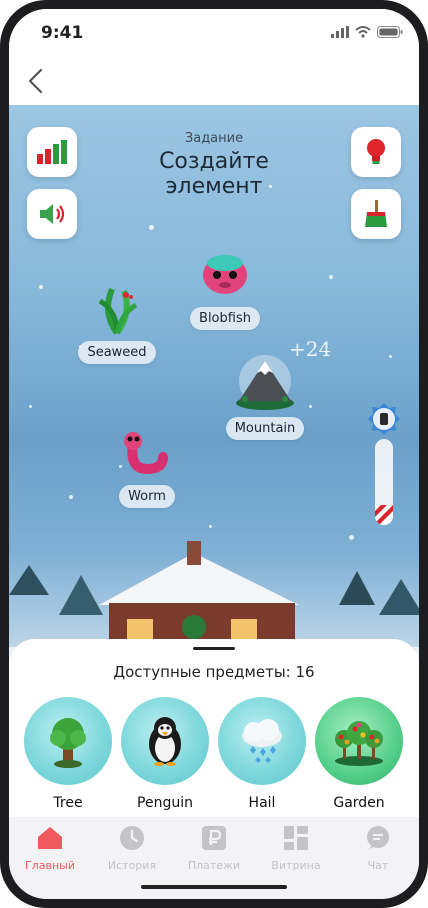 This screenshot has height=908, width=428. Describe the element at coordinates (62, 33) in the screenshot. I see `status-time: 9:41` at that location.